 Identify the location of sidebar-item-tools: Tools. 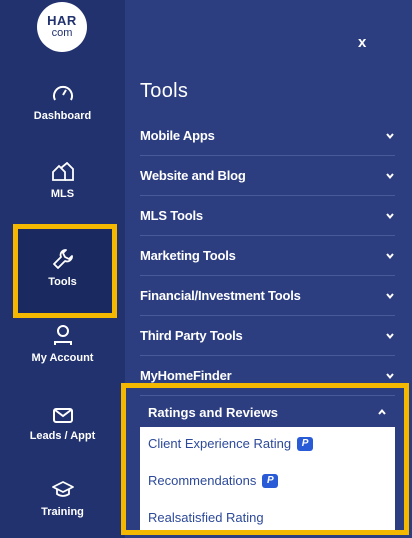
(62, 268).